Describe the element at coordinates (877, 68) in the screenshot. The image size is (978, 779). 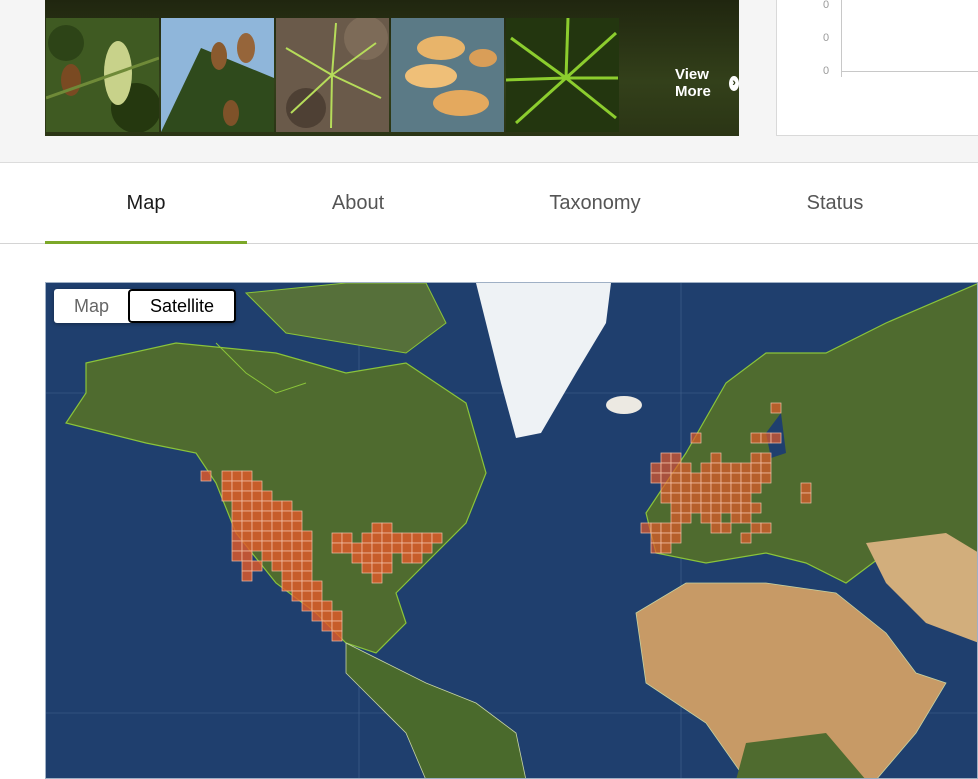
I see `chart-preview-card: 0 0 0` at that location.